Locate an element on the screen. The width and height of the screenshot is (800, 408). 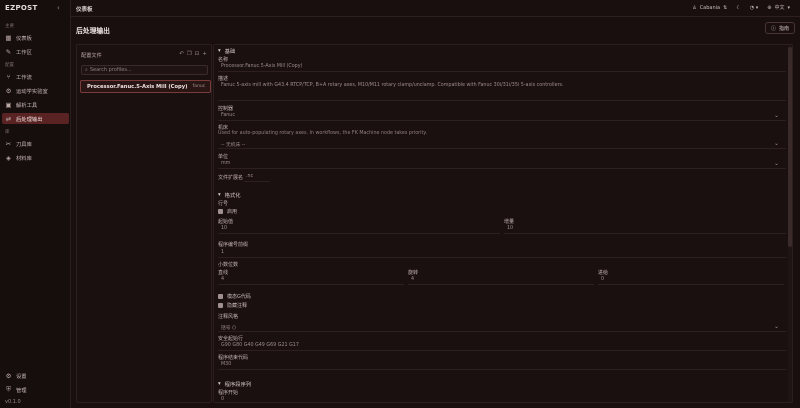
start-value-label: 起始值 is located at coordinates (226, 222).